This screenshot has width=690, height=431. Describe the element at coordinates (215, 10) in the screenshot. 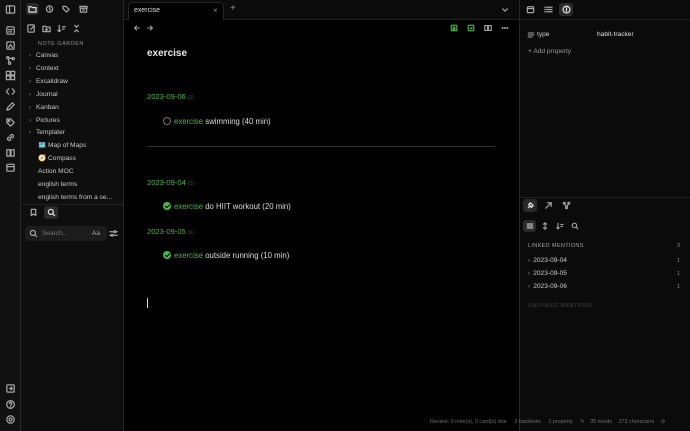

I see `close-tab-icon: ×` at that location.